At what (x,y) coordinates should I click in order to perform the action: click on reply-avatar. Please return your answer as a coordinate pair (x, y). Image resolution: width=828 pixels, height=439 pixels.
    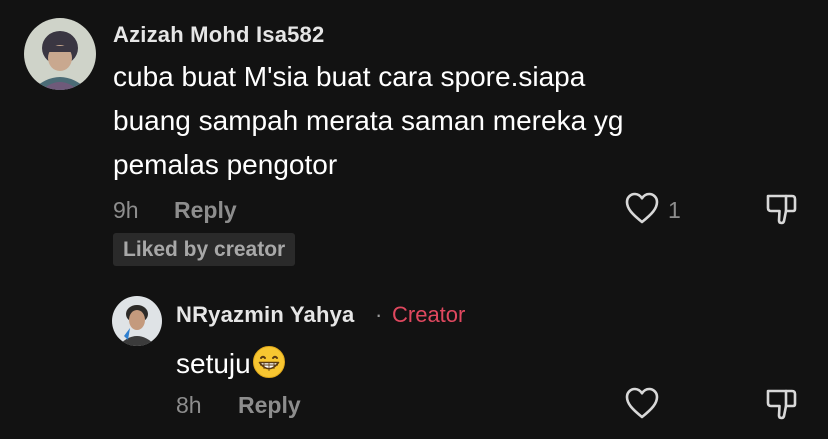
    Looking at the image, I should click on (137, 321).